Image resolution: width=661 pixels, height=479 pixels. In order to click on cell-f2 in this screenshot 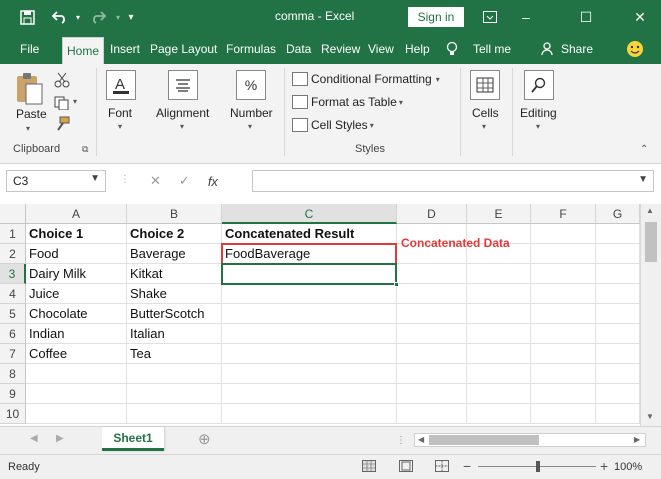, I will do `click(563, 254)`.